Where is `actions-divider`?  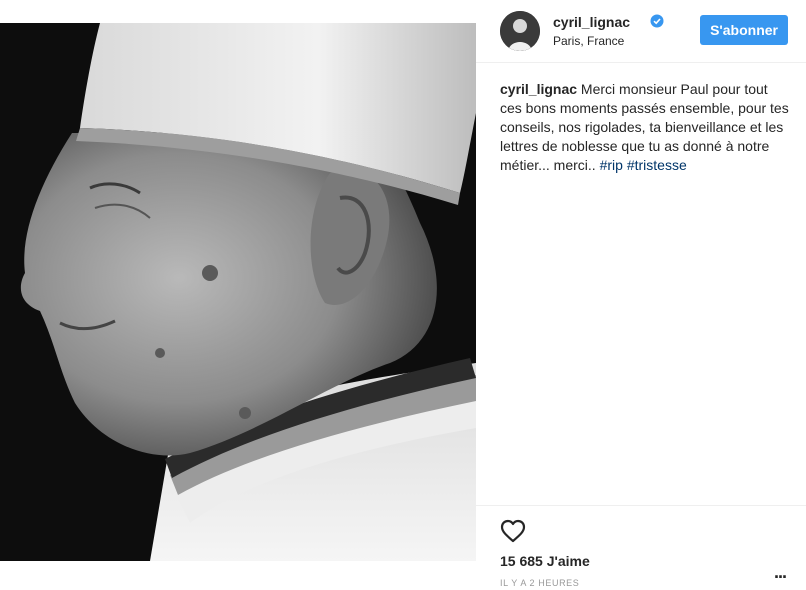
actions-divider is located at coordinates (641, 505).